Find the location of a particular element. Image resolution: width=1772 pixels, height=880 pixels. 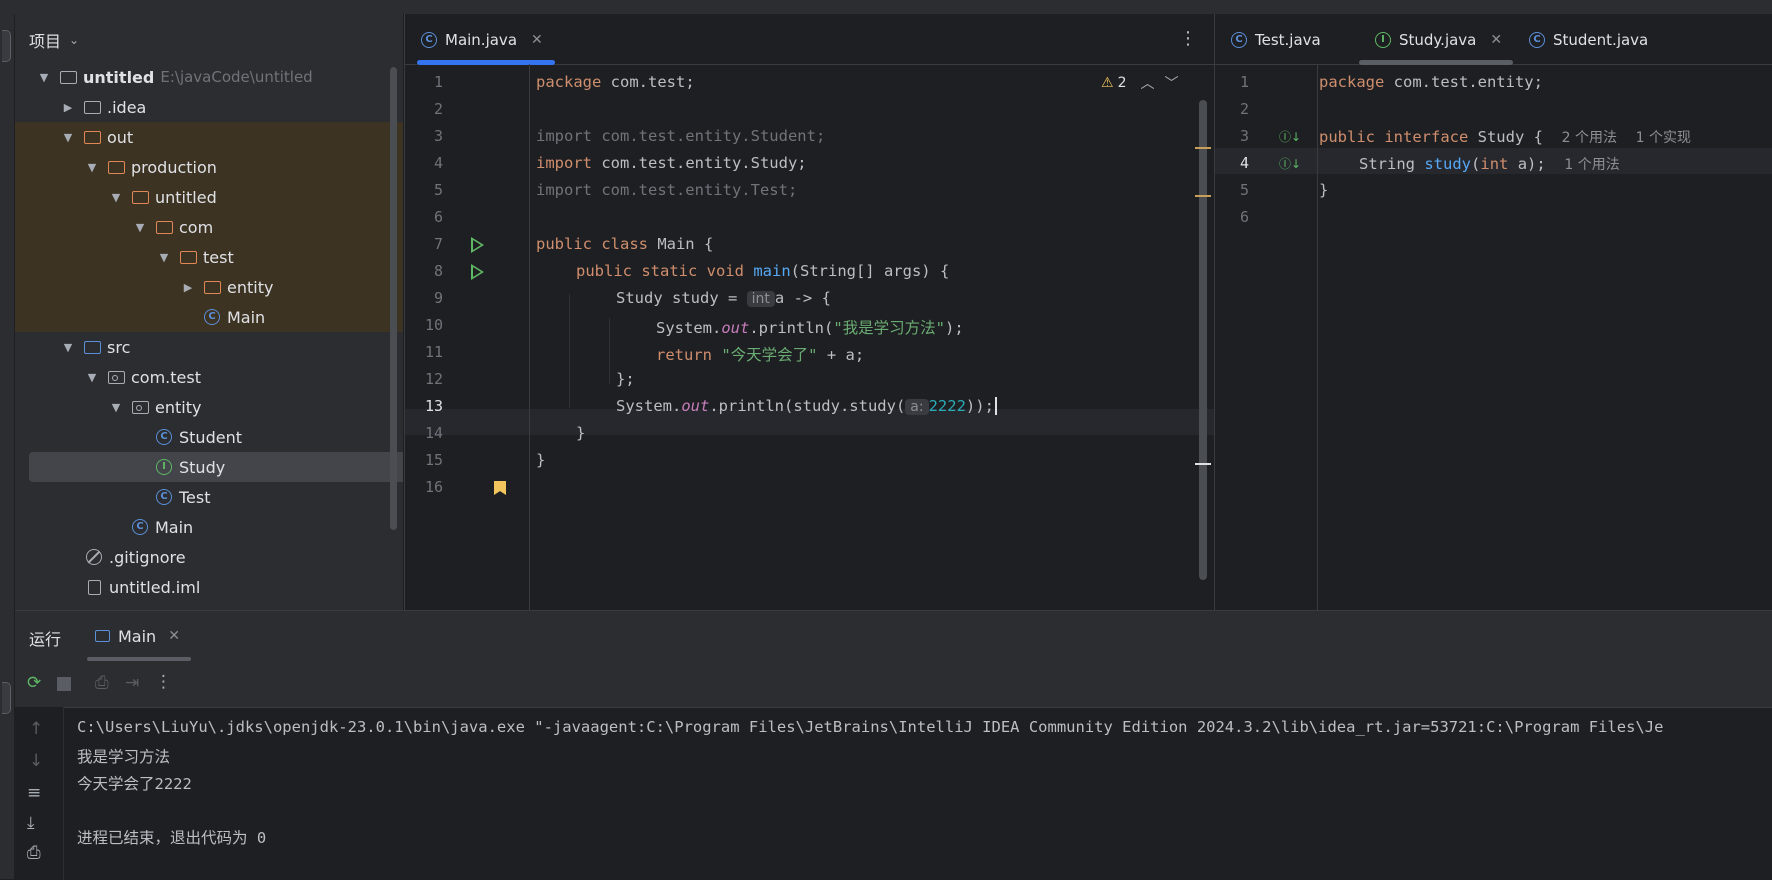

inspection-widget: ⚠ 2 ︿ ﹀ is located at coordinates (1139, 83).